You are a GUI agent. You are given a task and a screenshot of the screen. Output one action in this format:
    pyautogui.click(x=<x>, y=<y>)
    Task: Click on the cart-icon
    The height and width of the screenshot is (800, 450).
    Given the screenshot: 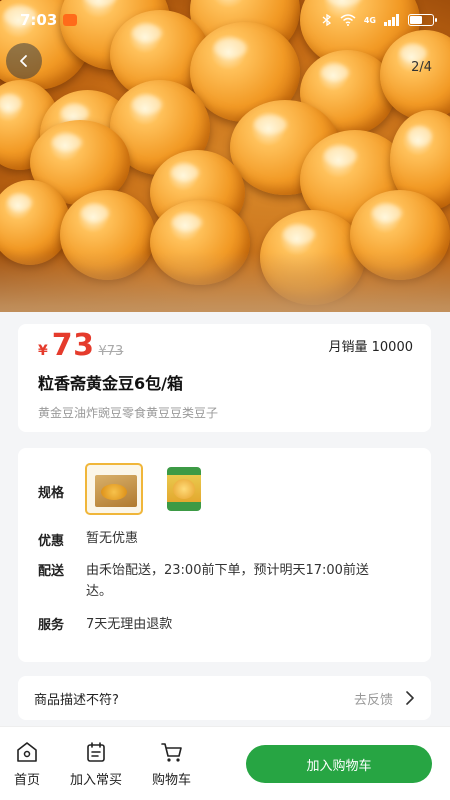 What is the action you would take?
    pyautogui.click(x=171, y=752)
    